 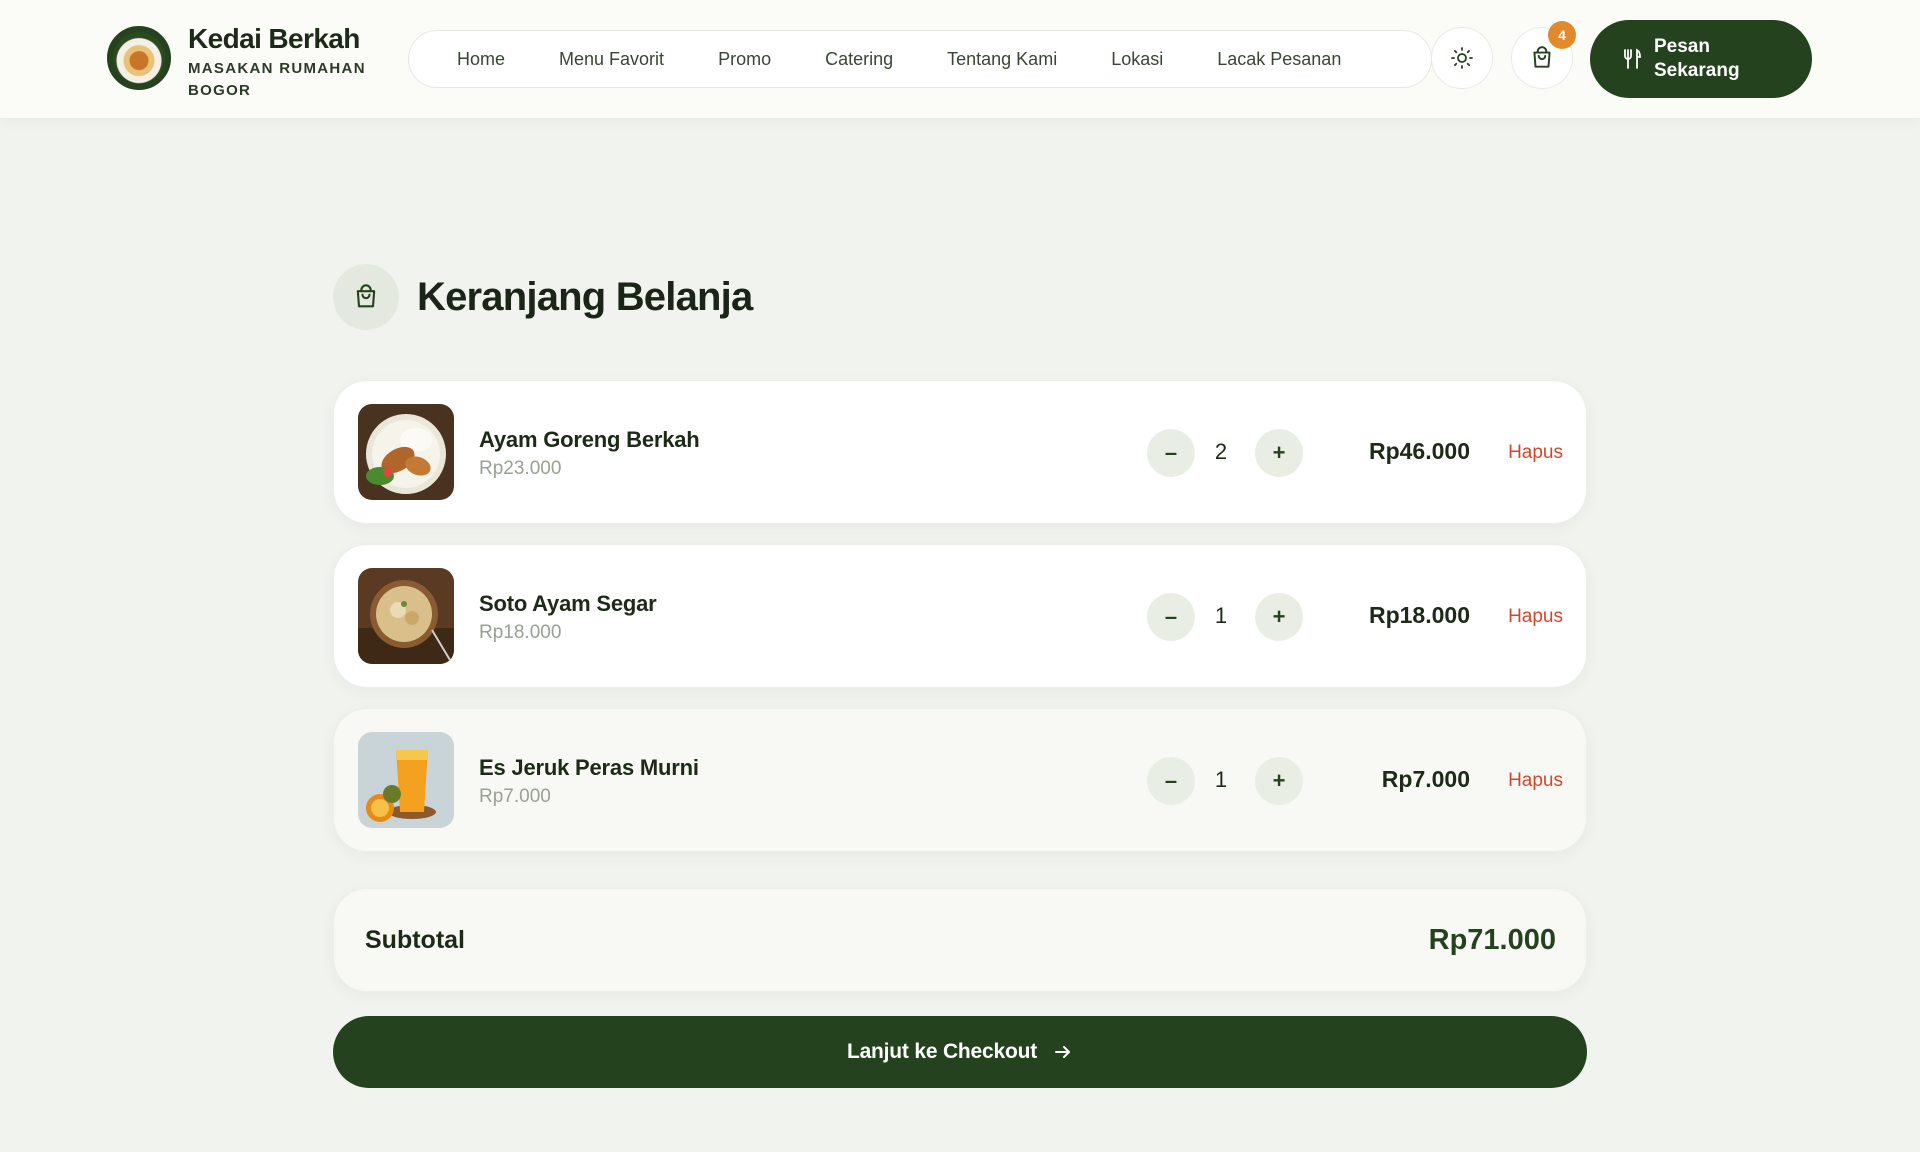 I want to click on page-icon, so click(x=366, y=297).